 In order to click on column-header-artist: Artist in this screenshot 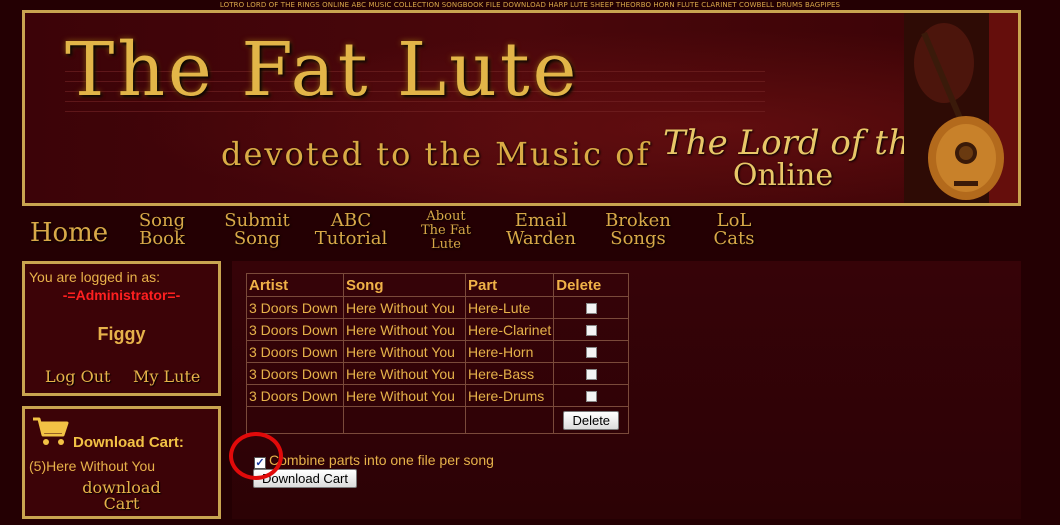, I will do `click(295, 285)`.